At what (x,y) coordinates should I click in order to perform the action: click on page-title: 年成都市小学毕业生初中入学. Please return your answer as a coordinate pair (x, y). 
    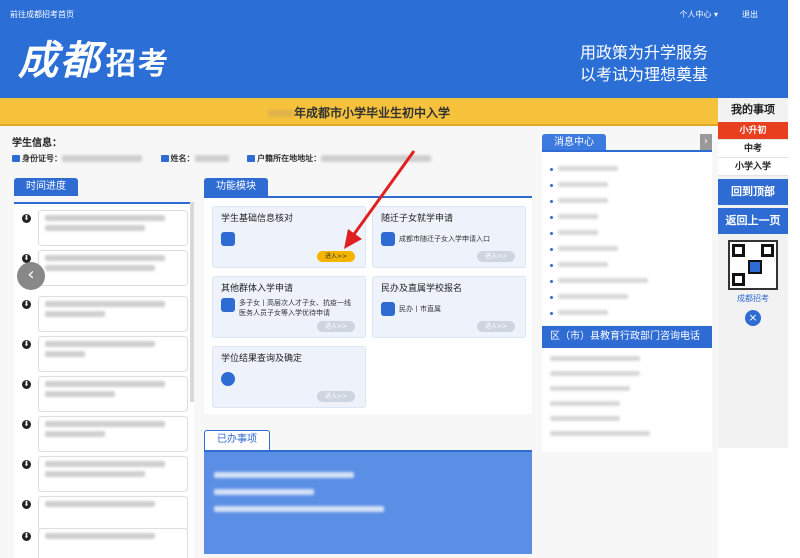
    Looking at the image, I should click on (371, 113).